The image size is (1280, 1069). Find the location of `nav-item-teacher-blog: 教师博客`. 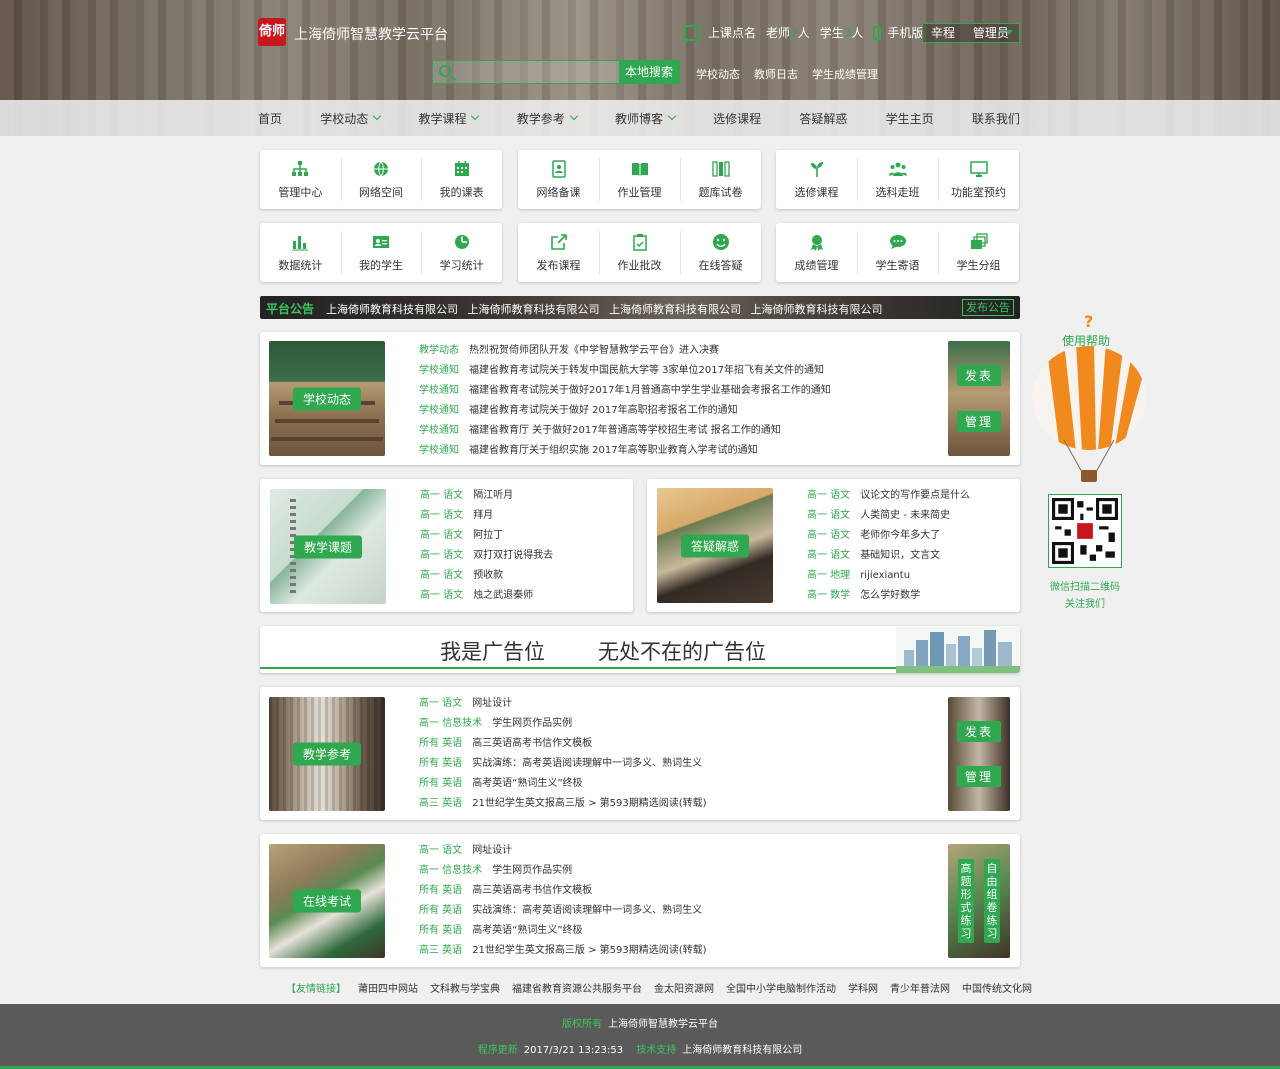

nav-item-teacher-blog: 教师博客 is located at coordinates (646, 118).